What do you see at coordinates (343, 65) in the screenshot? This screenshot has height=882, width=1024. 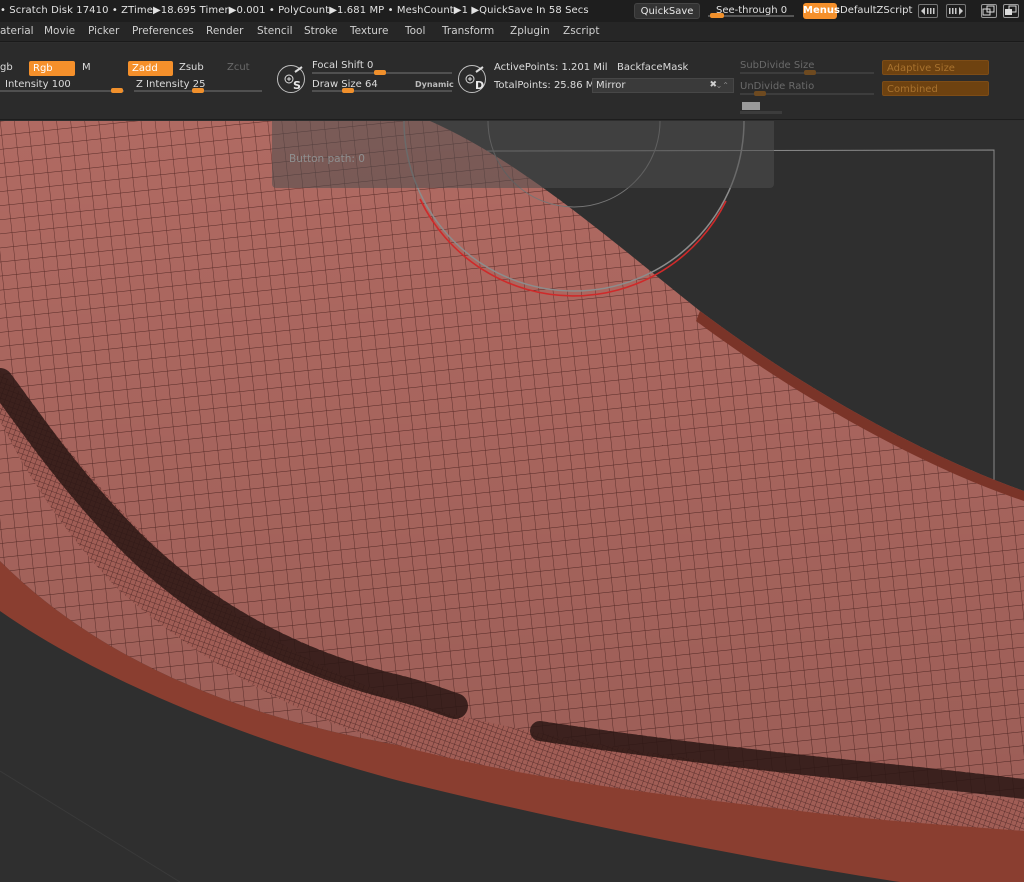 I see `focal-shift-label: Focal Shift 0` at bounding box center [343, 65].